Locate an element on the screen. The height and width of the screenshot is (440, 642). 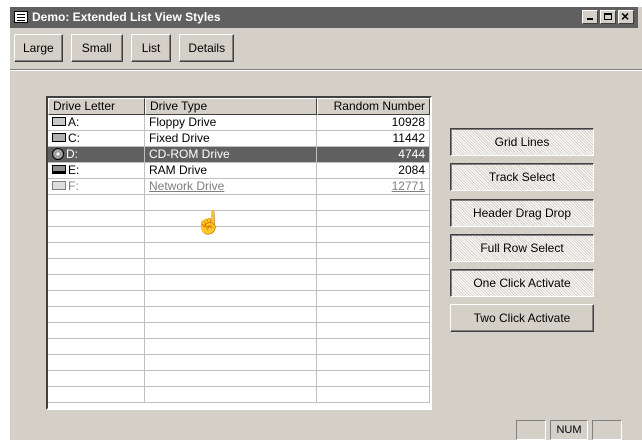
drive-type-cell: Fixed Drive is located at coordinates (231, 138).